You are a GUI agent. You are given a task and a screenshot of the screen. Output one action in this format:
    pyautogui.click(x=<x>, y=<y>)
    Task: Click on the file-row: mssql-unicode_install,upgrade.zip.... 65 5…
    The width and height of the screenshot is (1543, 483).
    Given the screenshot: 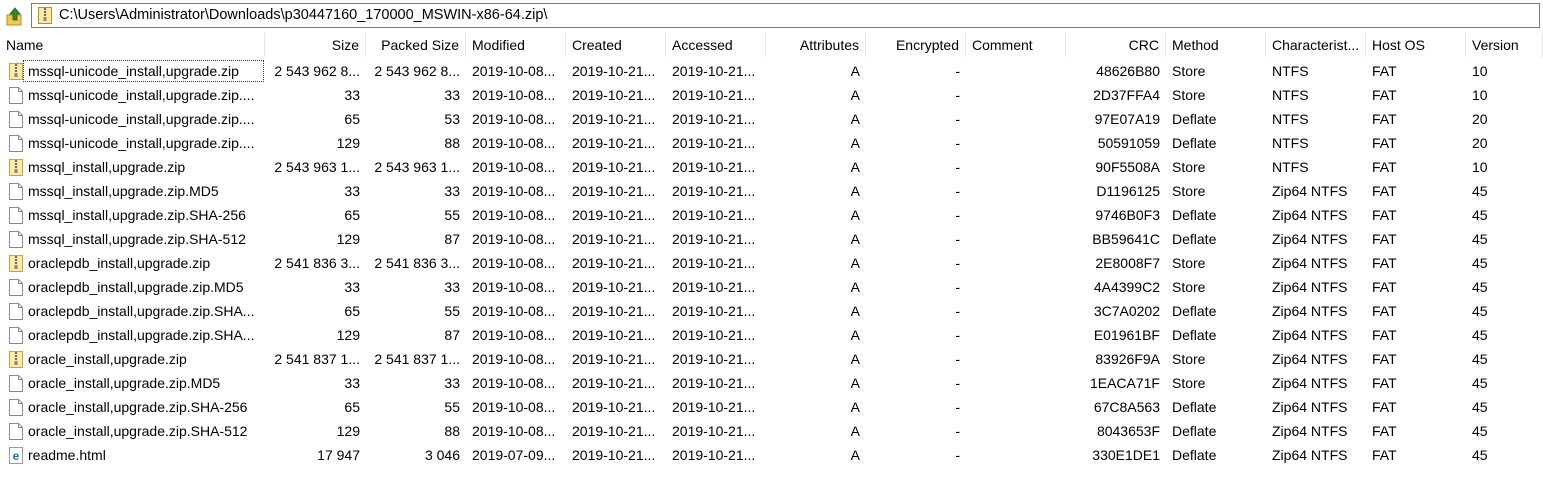 What is the action you would take?
    pyautogui.click(x=771, y=119)
    